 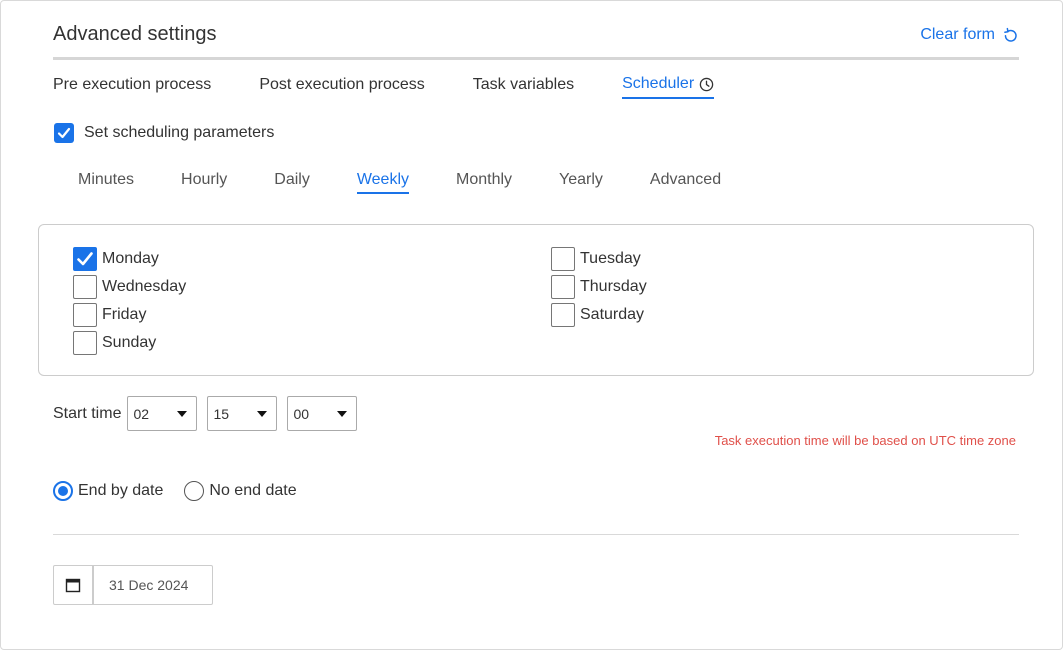 I want to click on tab-daily: Daily, so click(x=292, y=182).